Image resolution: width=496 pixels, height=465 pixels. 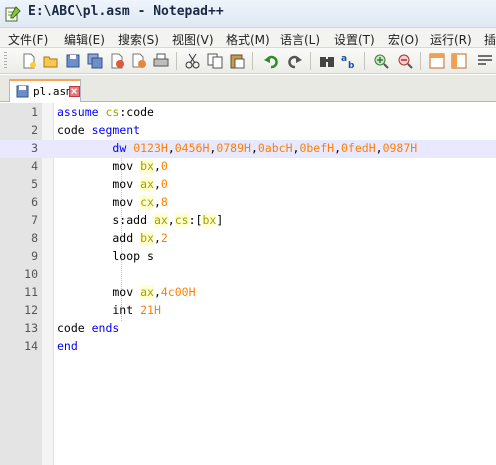 What do you see at coordinates (403, 39) in the screenshot?
I see `menu-macro: 宏(O)` at bounding box center [403, 39].